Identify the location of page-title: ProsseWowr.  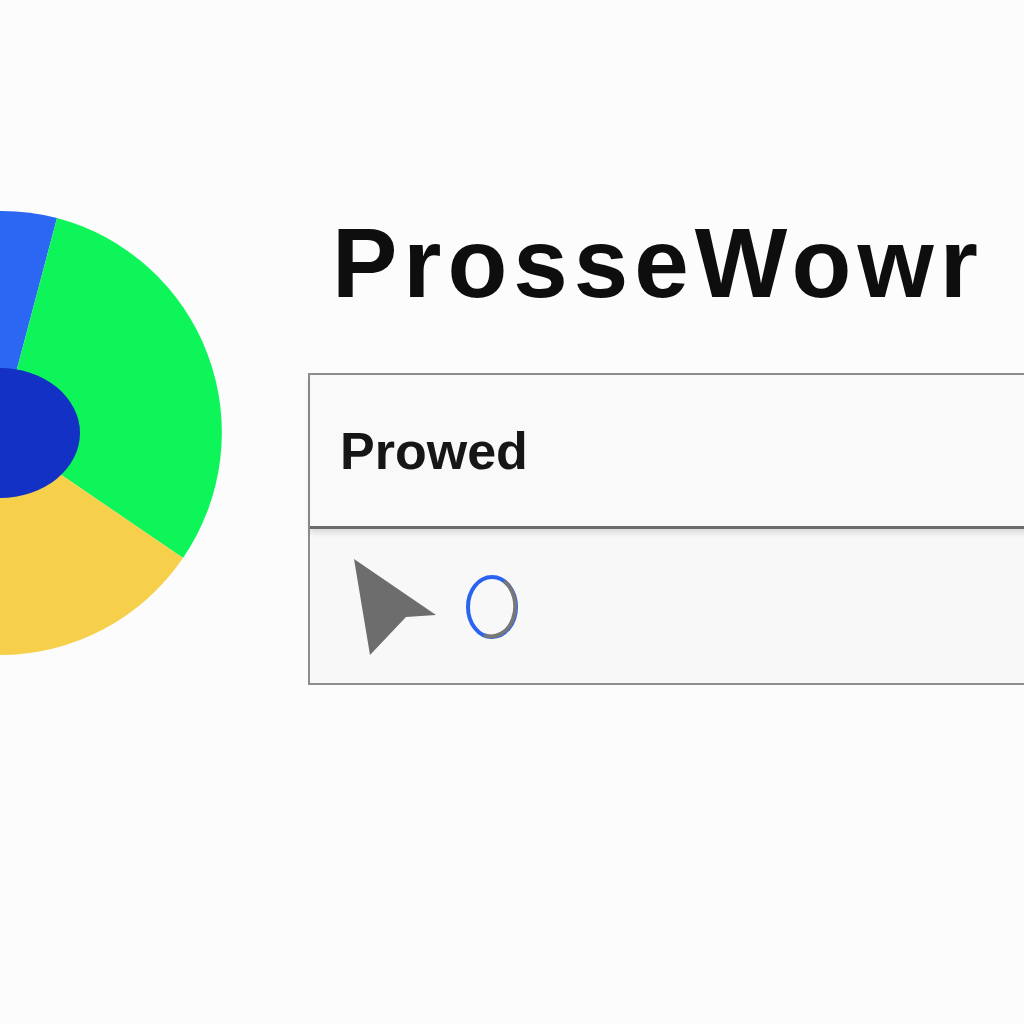
(658, 263).